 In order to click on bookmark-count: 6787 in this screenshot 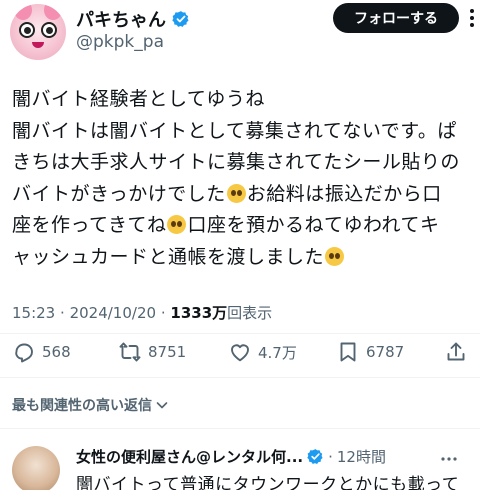, I will do `click(385, 352)`.